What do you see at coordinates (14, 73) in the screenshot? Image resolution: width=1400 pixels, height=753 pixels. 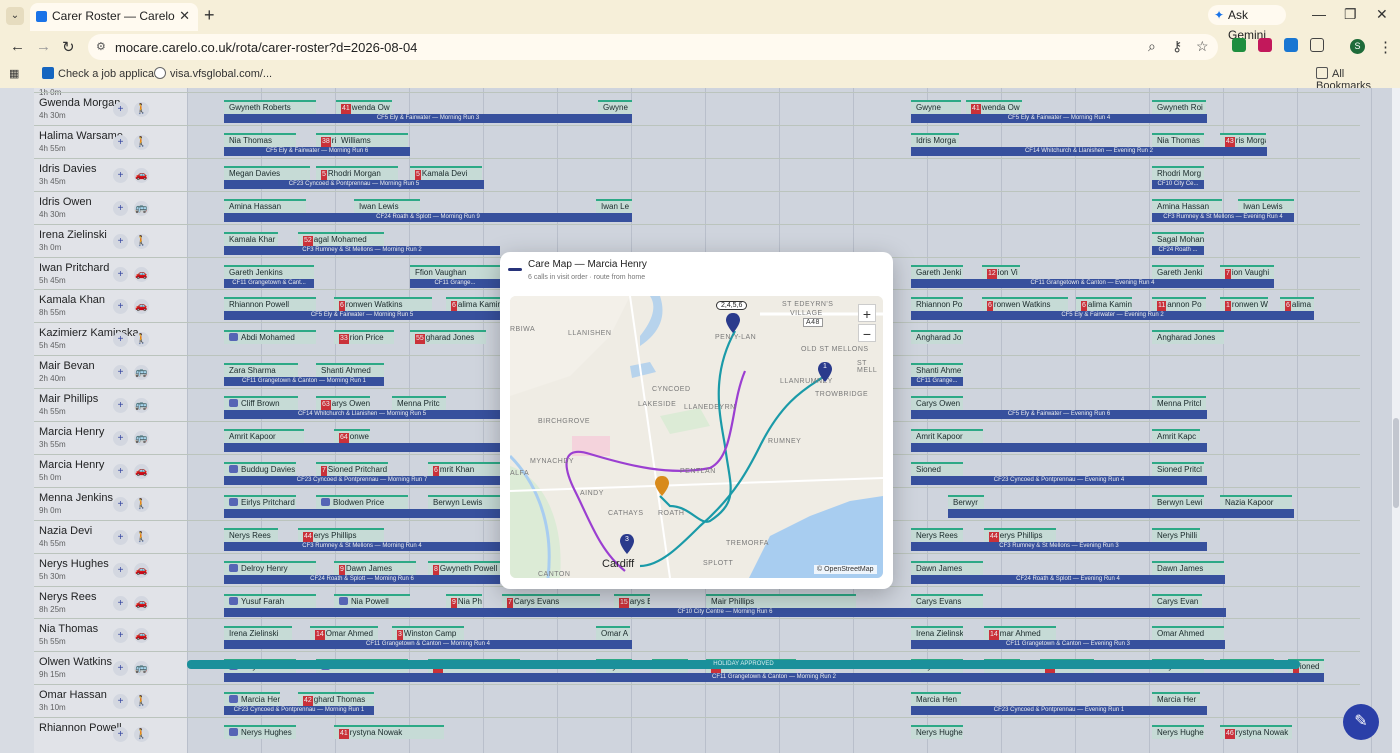 I see `apps-grid-icon: ▦` at bounding box center [14, 73].